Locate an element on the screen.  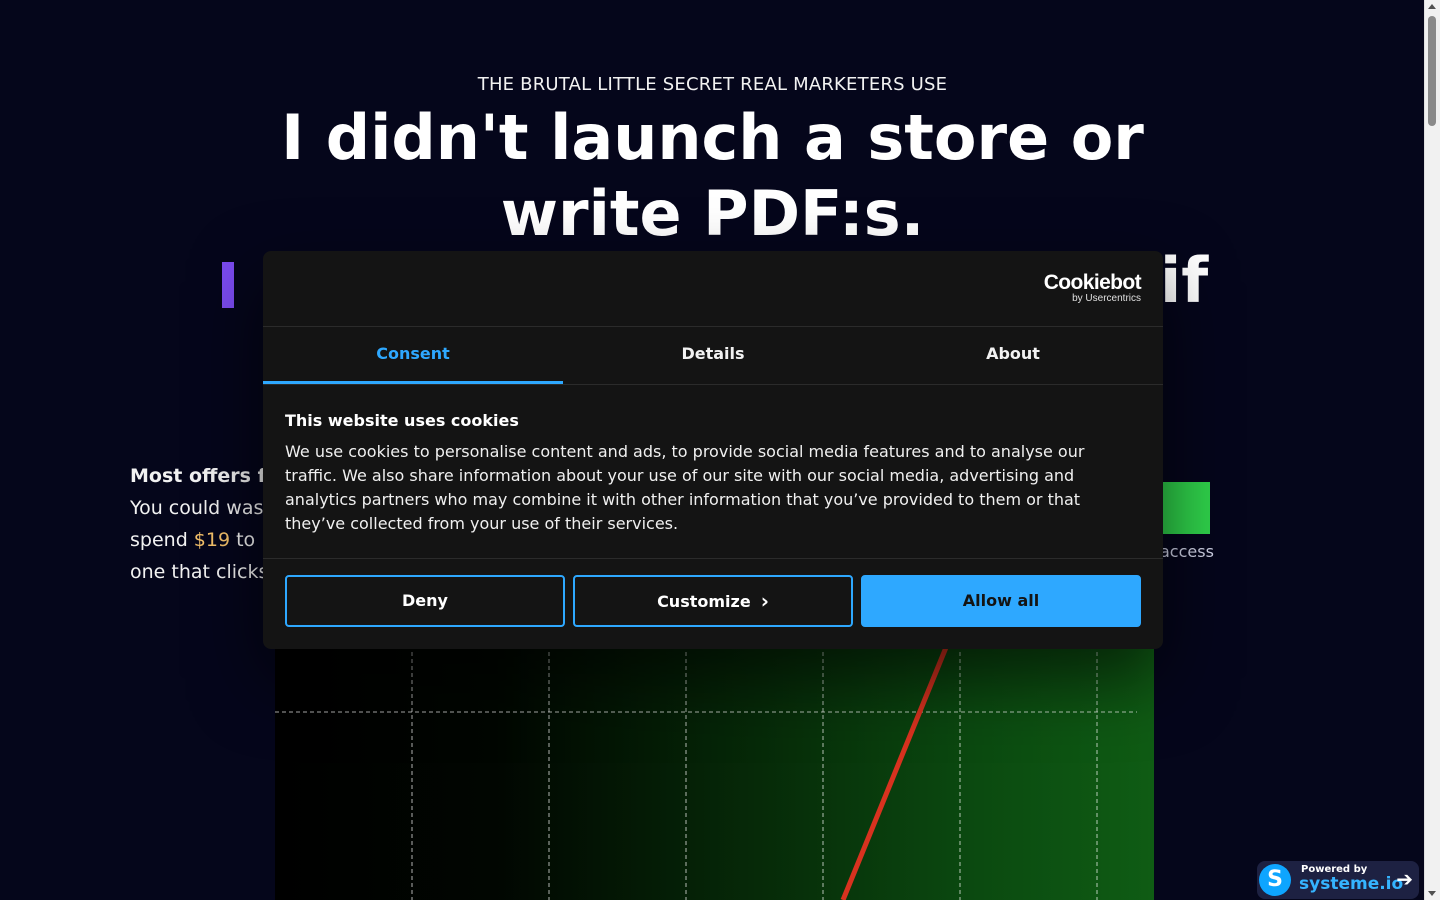
cookiebot-logo: Cookiebot by Usercentrics is located at coordinates (1092, 288).